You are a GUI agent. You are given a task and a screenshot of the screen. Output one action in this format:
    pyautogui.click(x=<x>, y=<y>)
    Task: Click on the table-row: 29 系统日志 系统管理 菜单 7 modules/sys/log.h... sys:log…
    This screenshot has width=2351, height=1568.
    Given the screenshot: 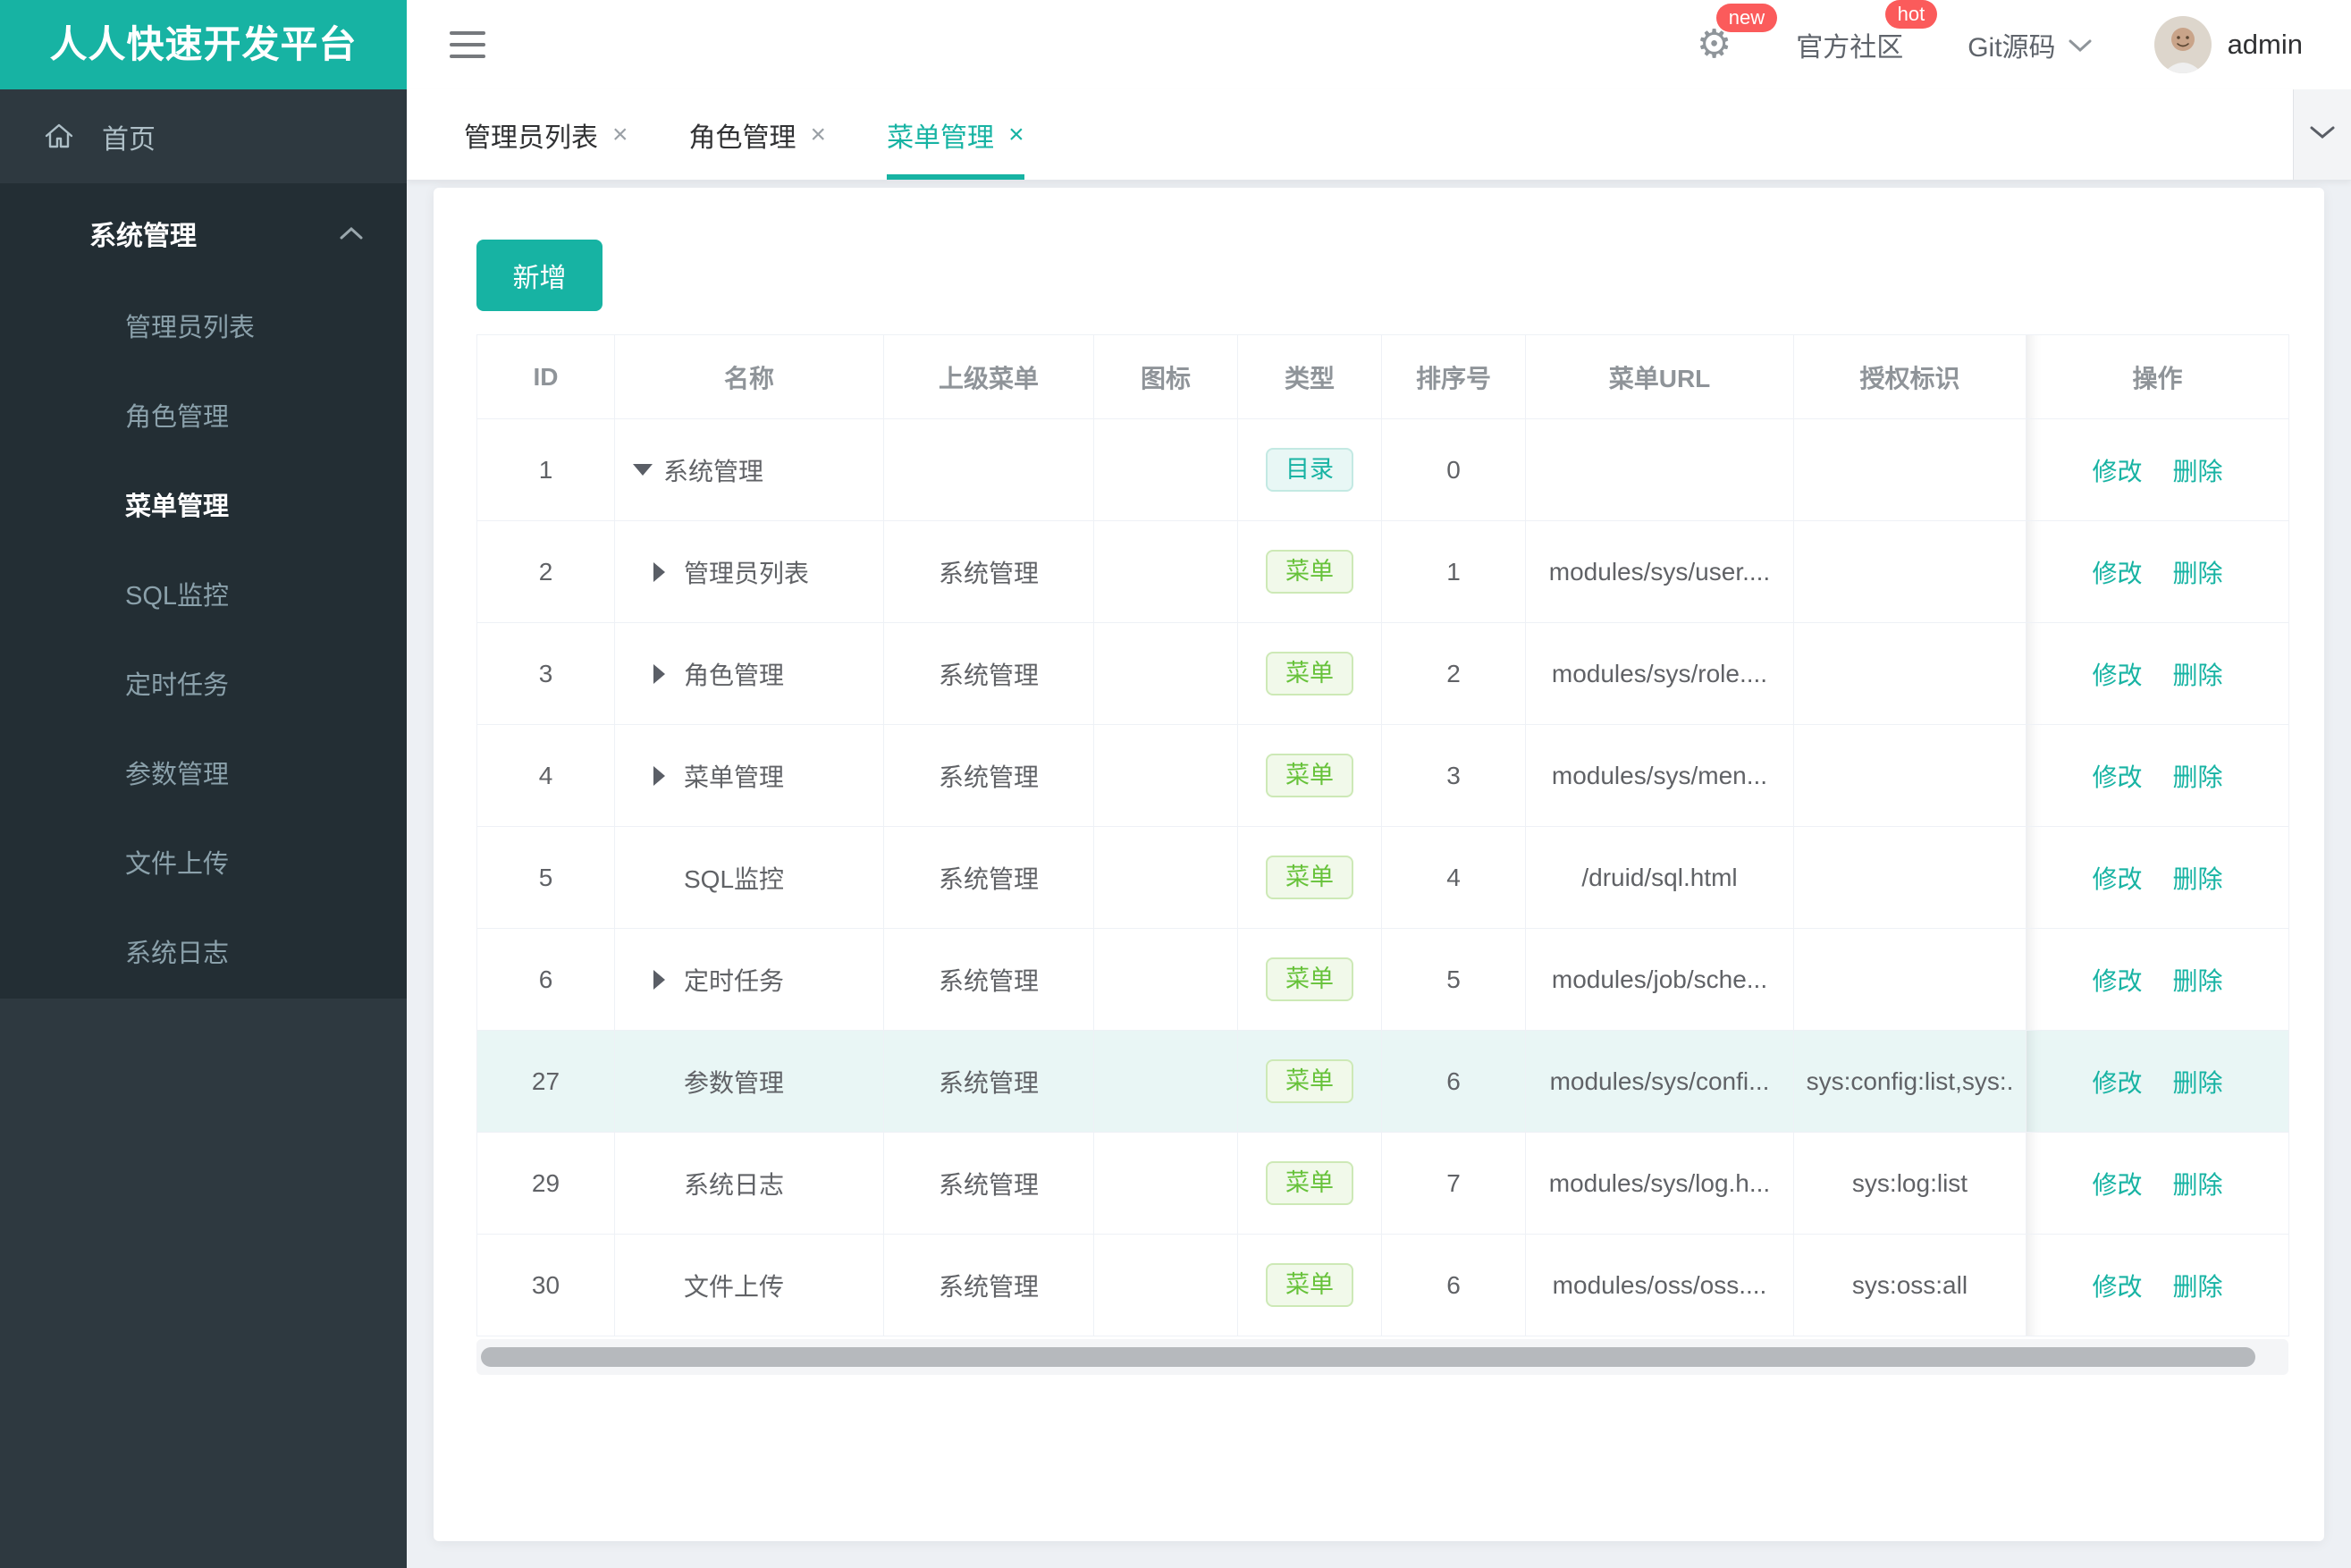 What is the action you would take?
    pyautogui.click(x=1382, y=1183)
    